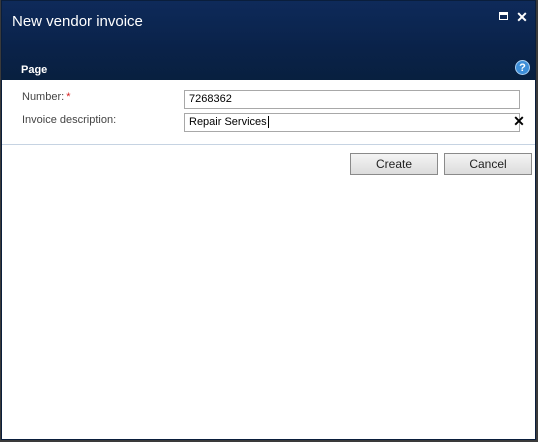 The image size is (538, 442). Describe the element at coordinates (268, 144) in the screenshot. I see `form-separator` at that location.